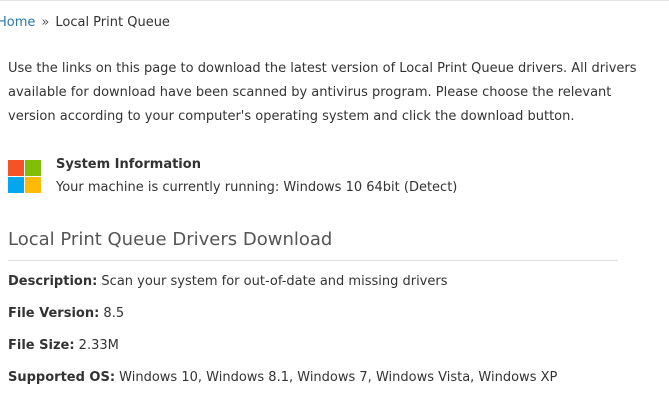  What do you see at coordinates (334, 0) in the screenshot?
I see `top-divider` at bounding box center [334, 0].